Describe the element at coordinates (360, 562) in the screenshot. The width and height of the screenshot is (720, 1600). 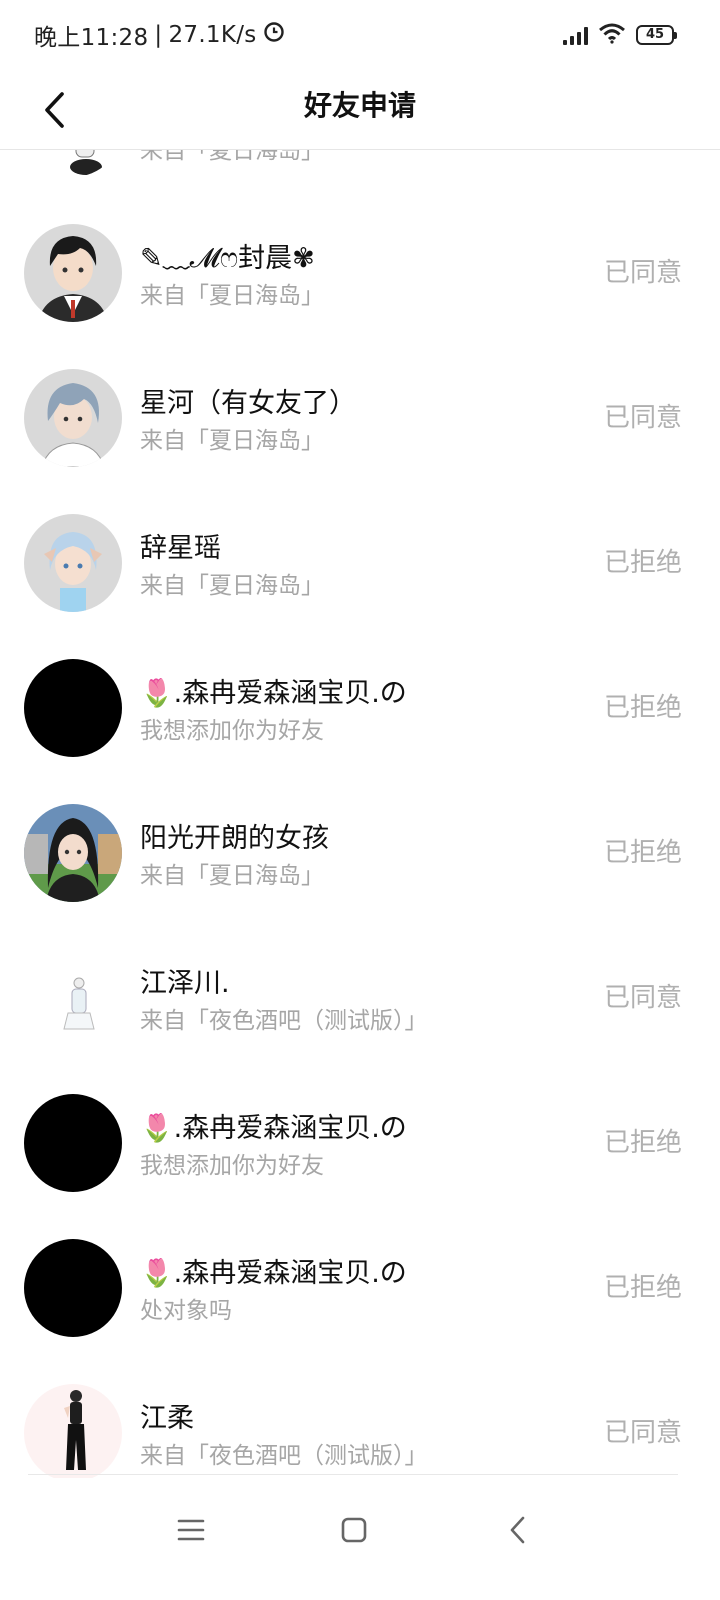
I see `request-row: 辞星瑶 来自「夏日海岛」 已拒绝` at that location.